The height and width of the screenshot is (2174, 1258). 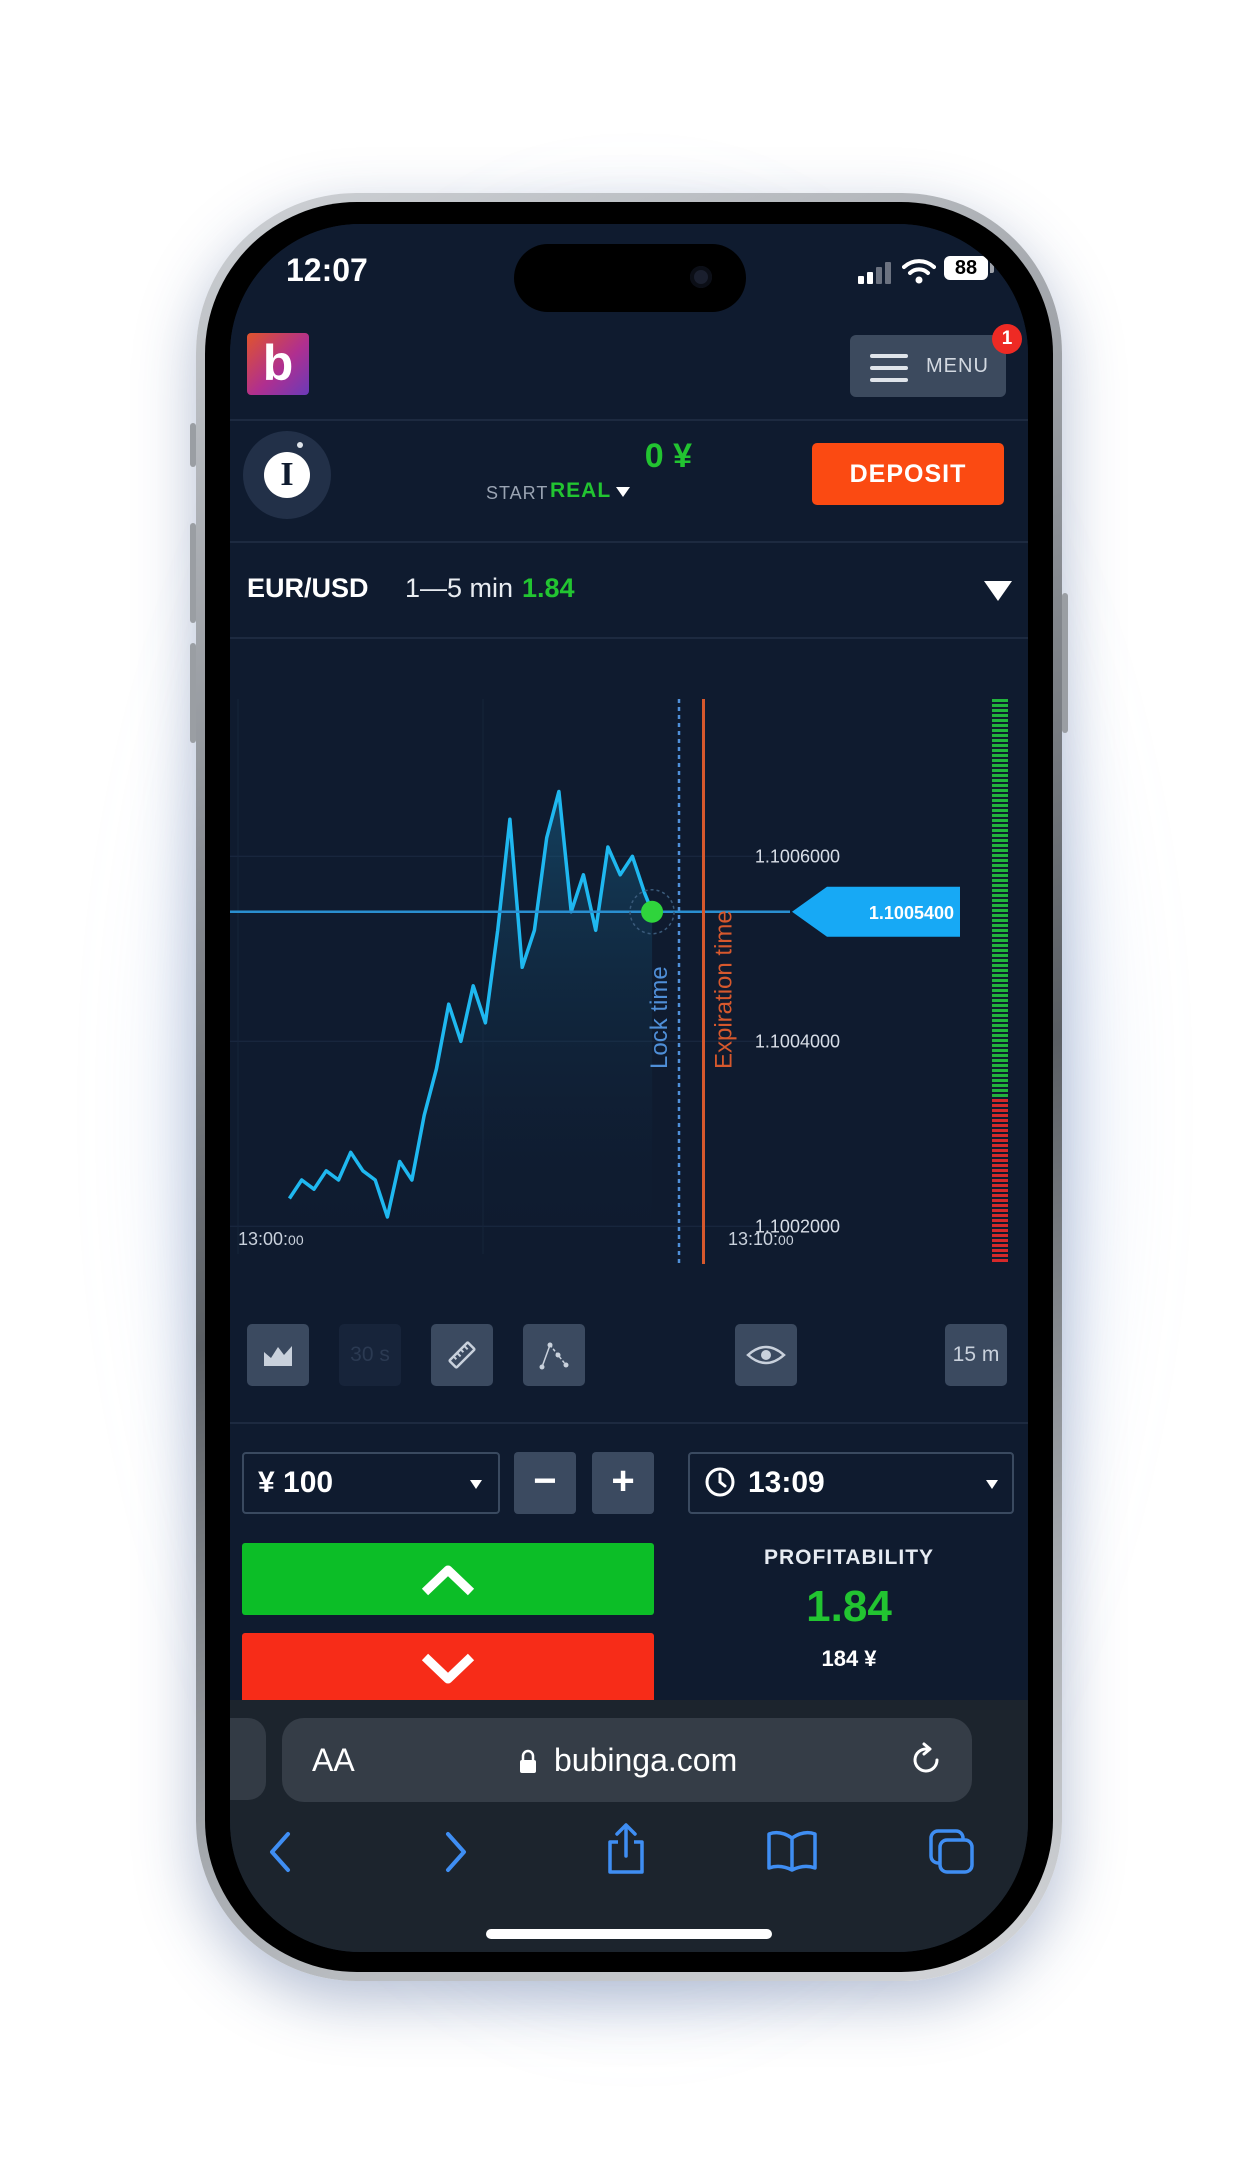 I want to click on put-down-button, so click(x=448, y=1670).